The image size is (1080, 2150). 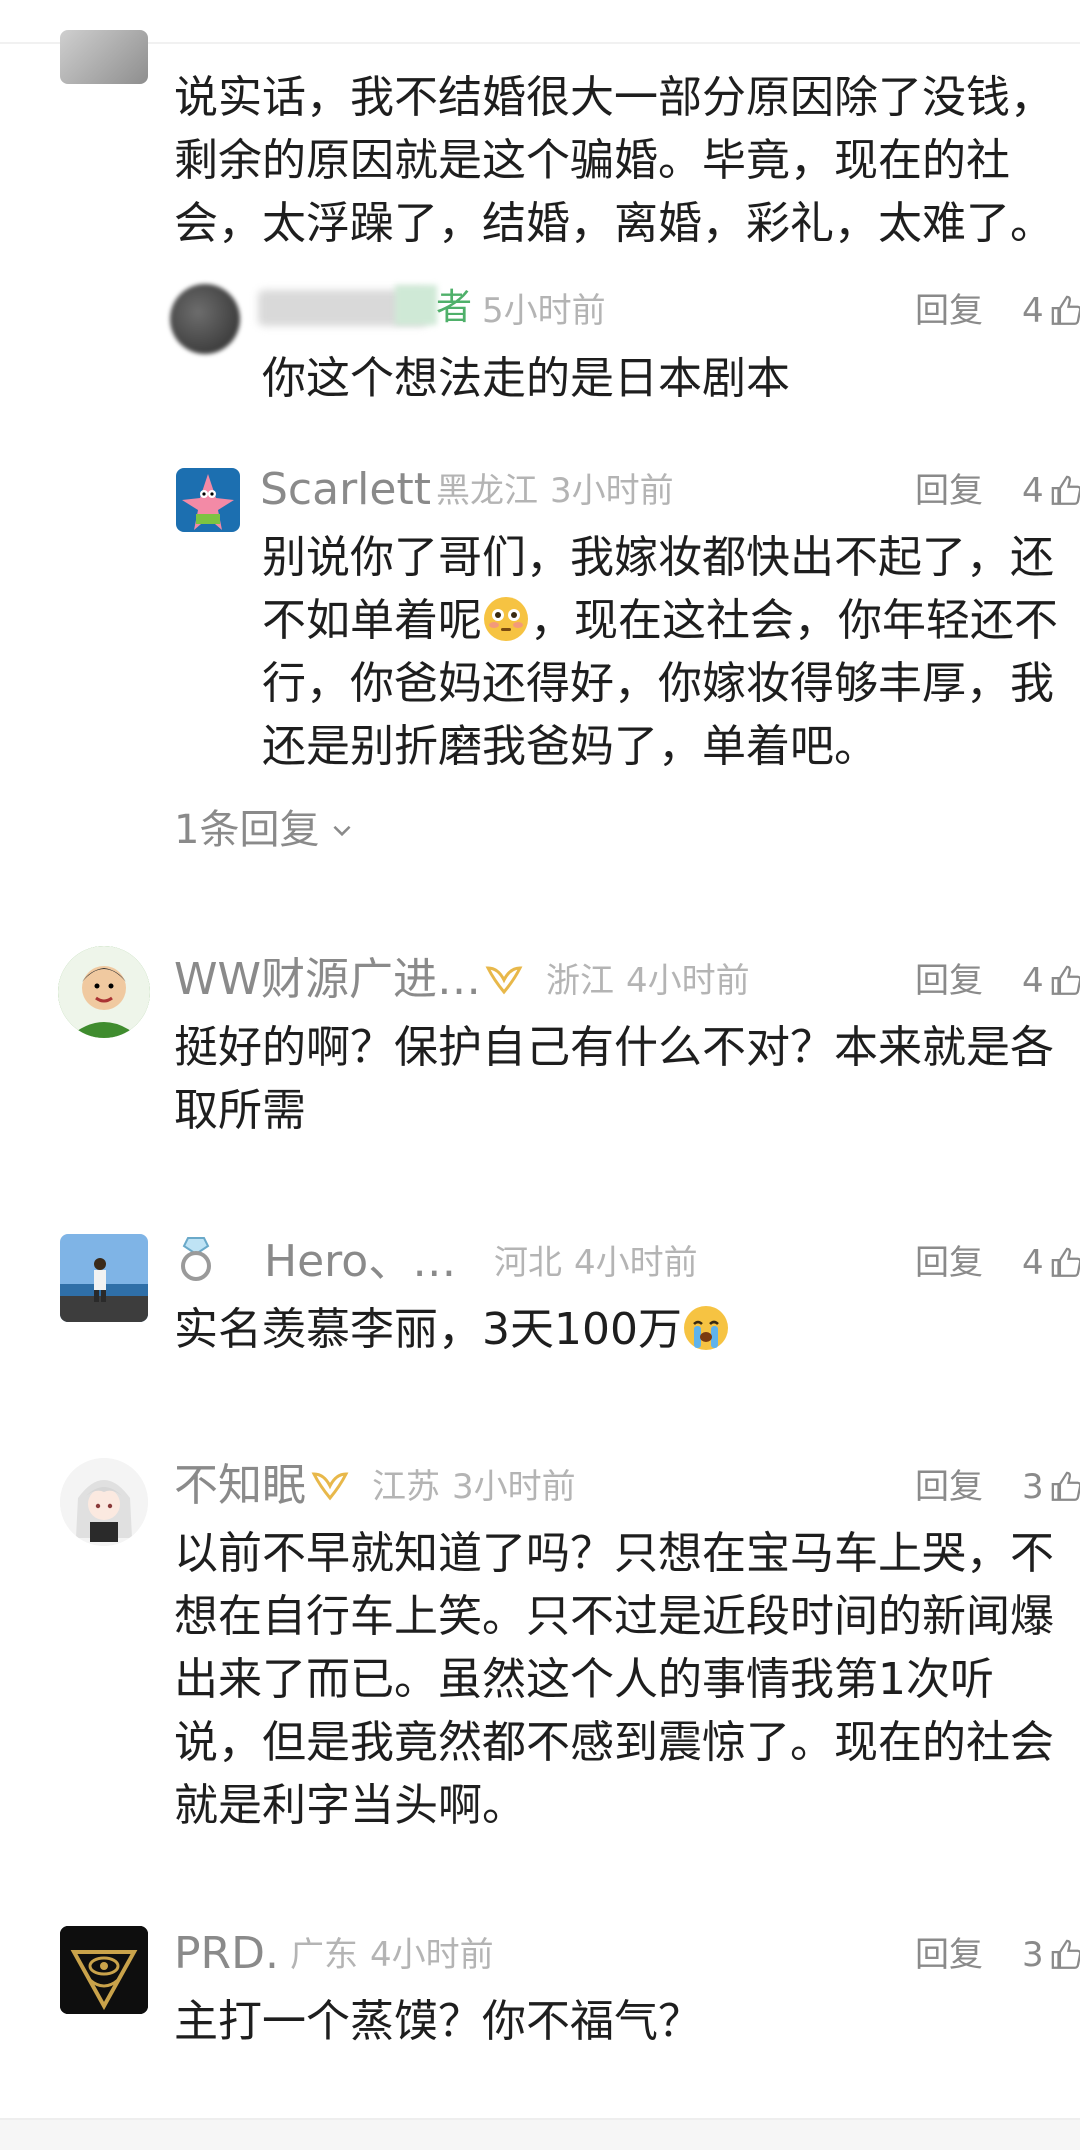 What do you see at coordinates (528, 1263) in the screenshot?
I see `comment-region: 河北` at bounding box center [528, 1263].